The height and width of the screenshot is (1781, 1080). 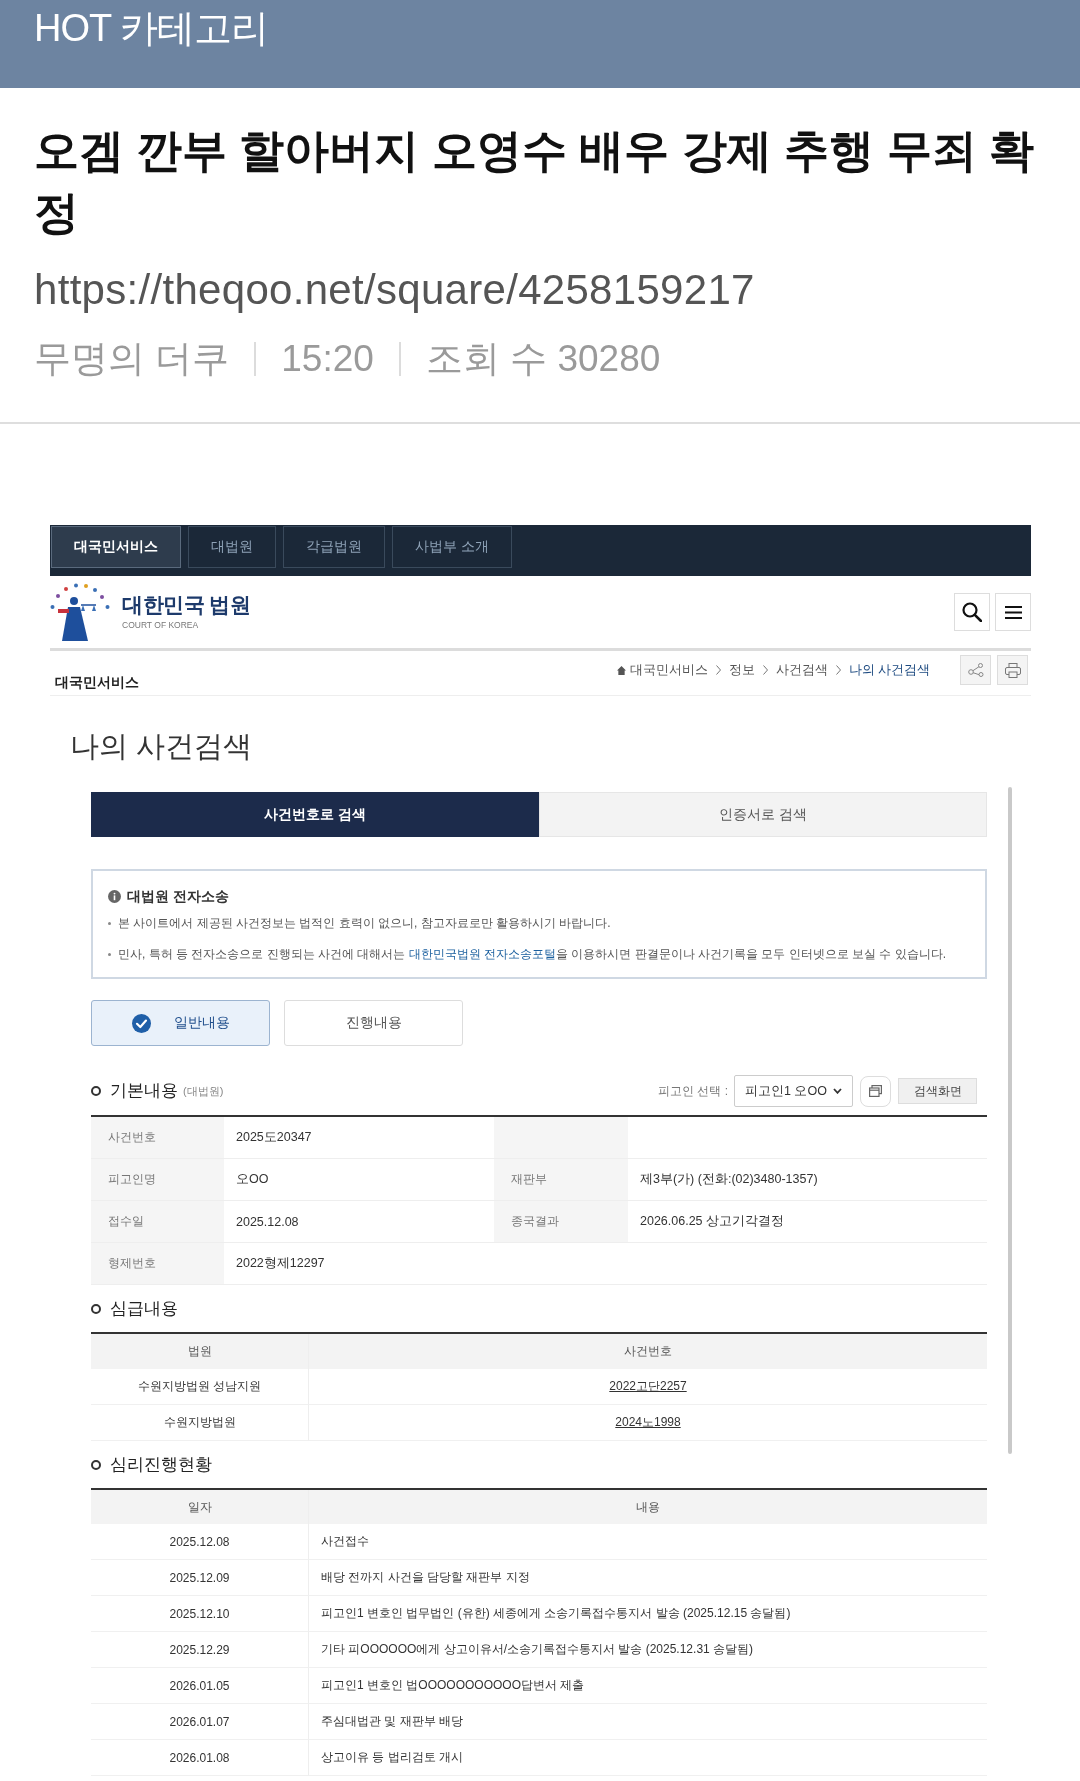 I want to click on section-title: 심리진행현황, so click(x=161, y=1464).